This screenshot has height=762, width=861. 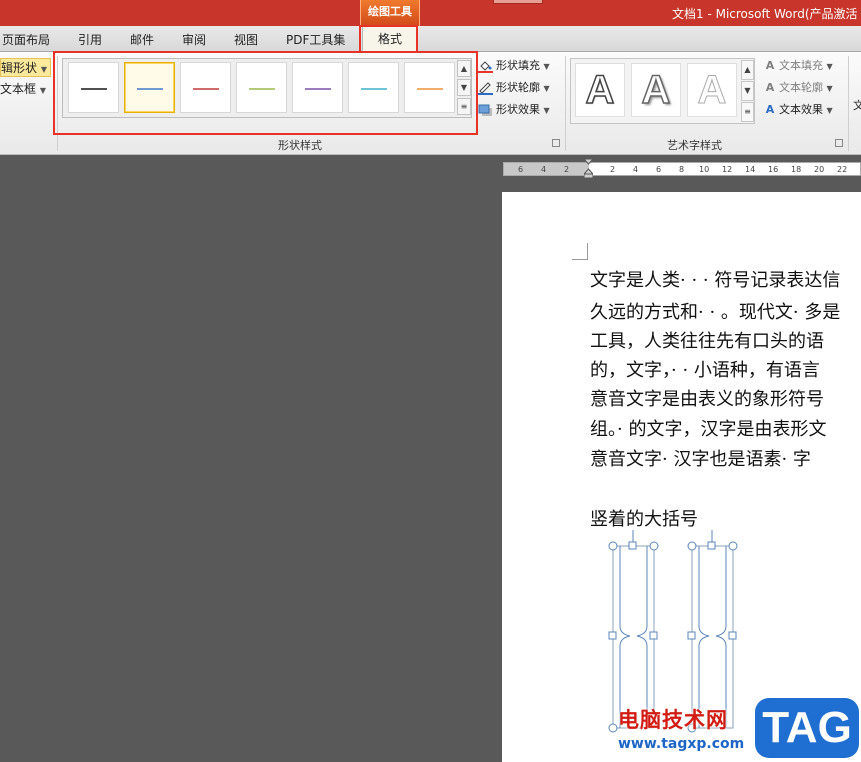 I want to click on horizontal-ruler: 6 4 2 2 4 6 8 10 12 14 16 18 20 22, so click(x=682, y=169).